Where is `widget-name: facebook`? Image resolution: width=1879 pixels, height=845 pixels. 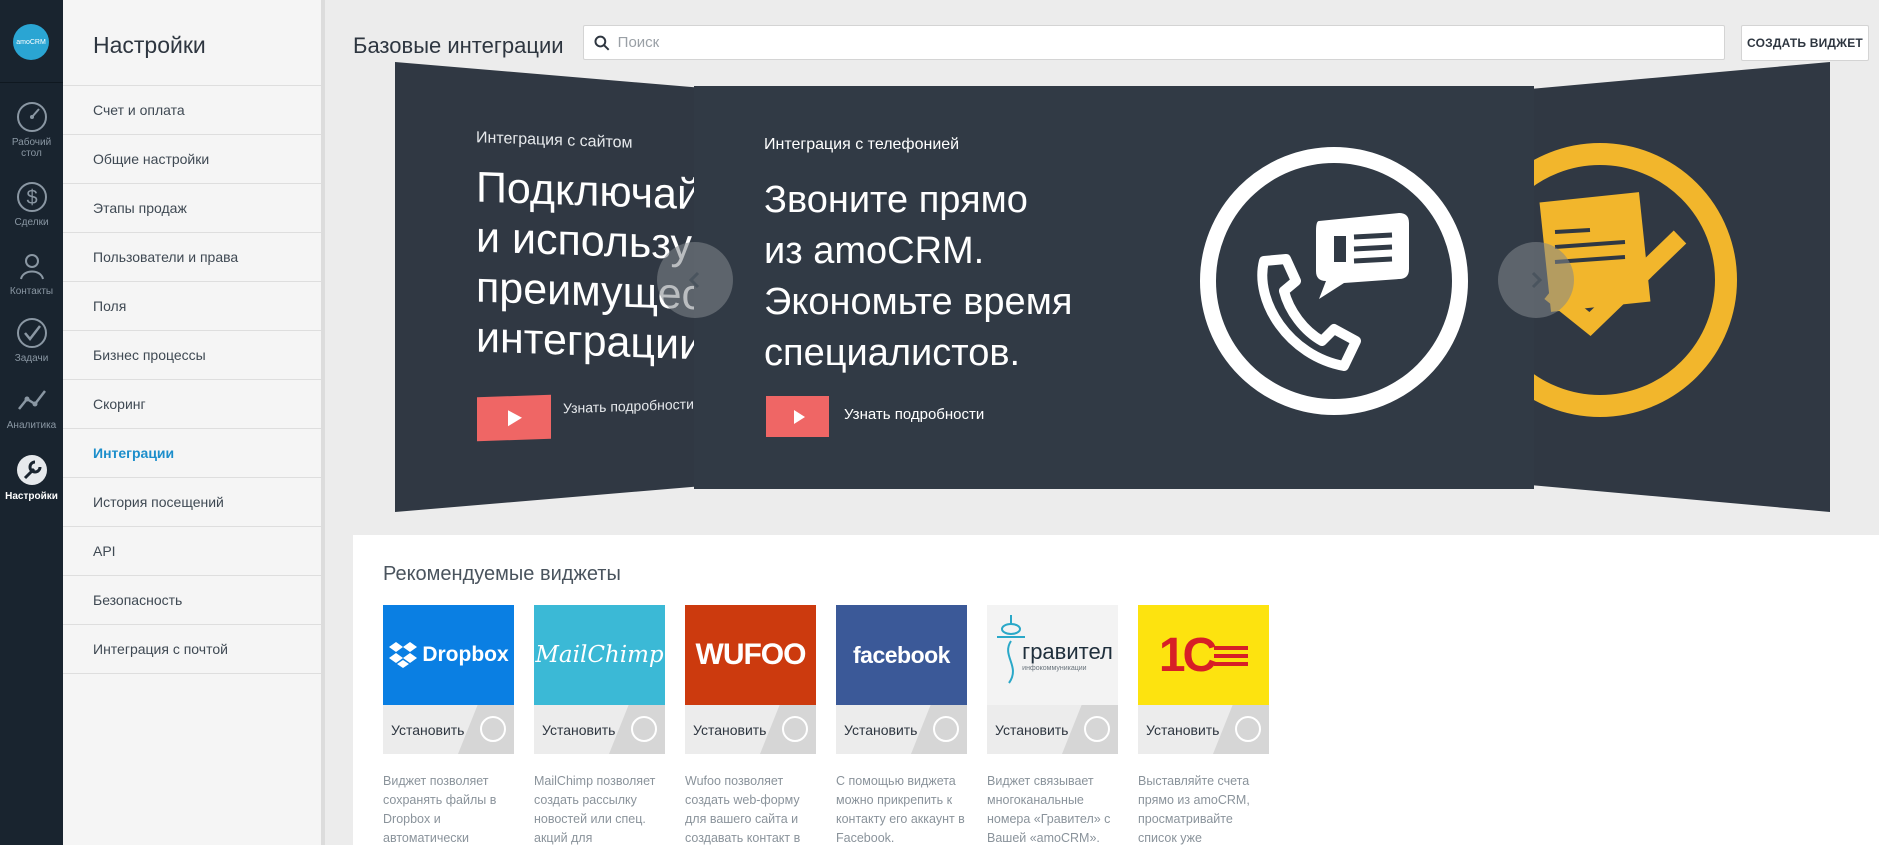
widget-name: facebook is located at coordinates (901, 654).